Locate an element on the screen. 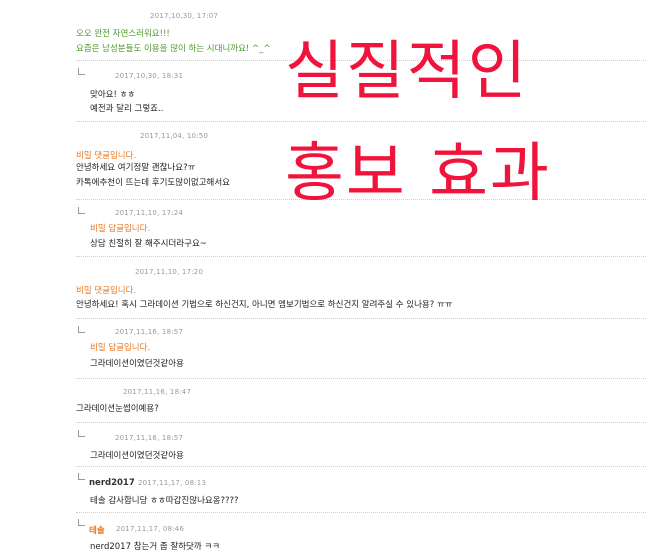 The height and width of the screenshot is (552, 652). comment-item: 2017,11,16, 18:47 그라데이션눈썹이예용? is located at coordinates (326, 400).